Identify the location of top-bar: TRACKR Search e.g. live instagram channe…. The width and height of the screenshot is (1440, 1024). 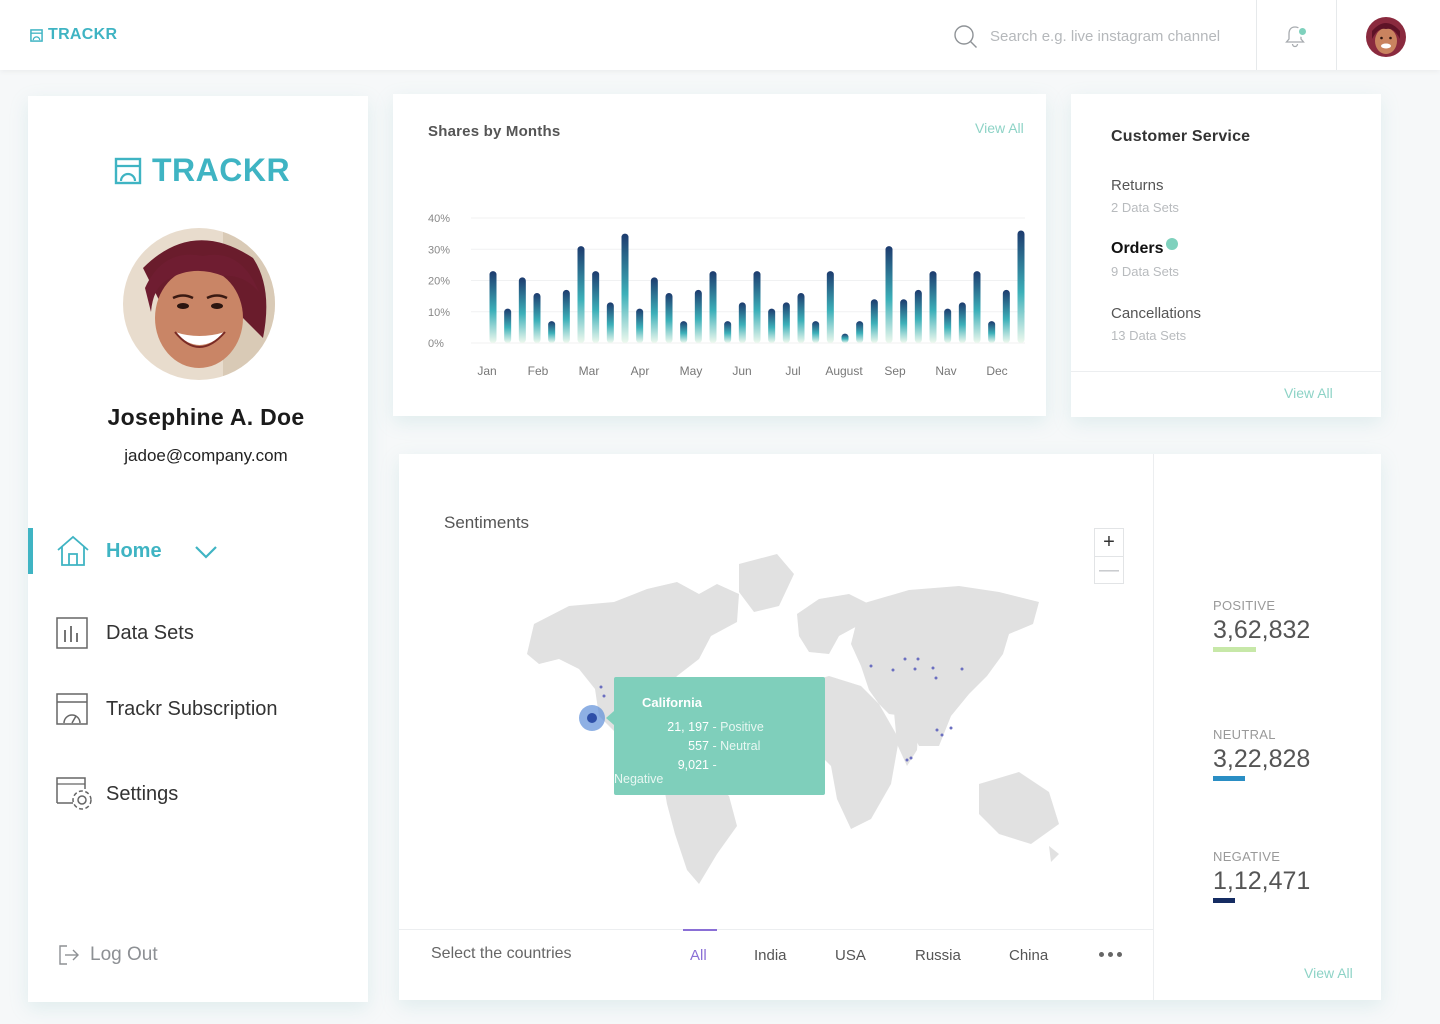
(720, 35).